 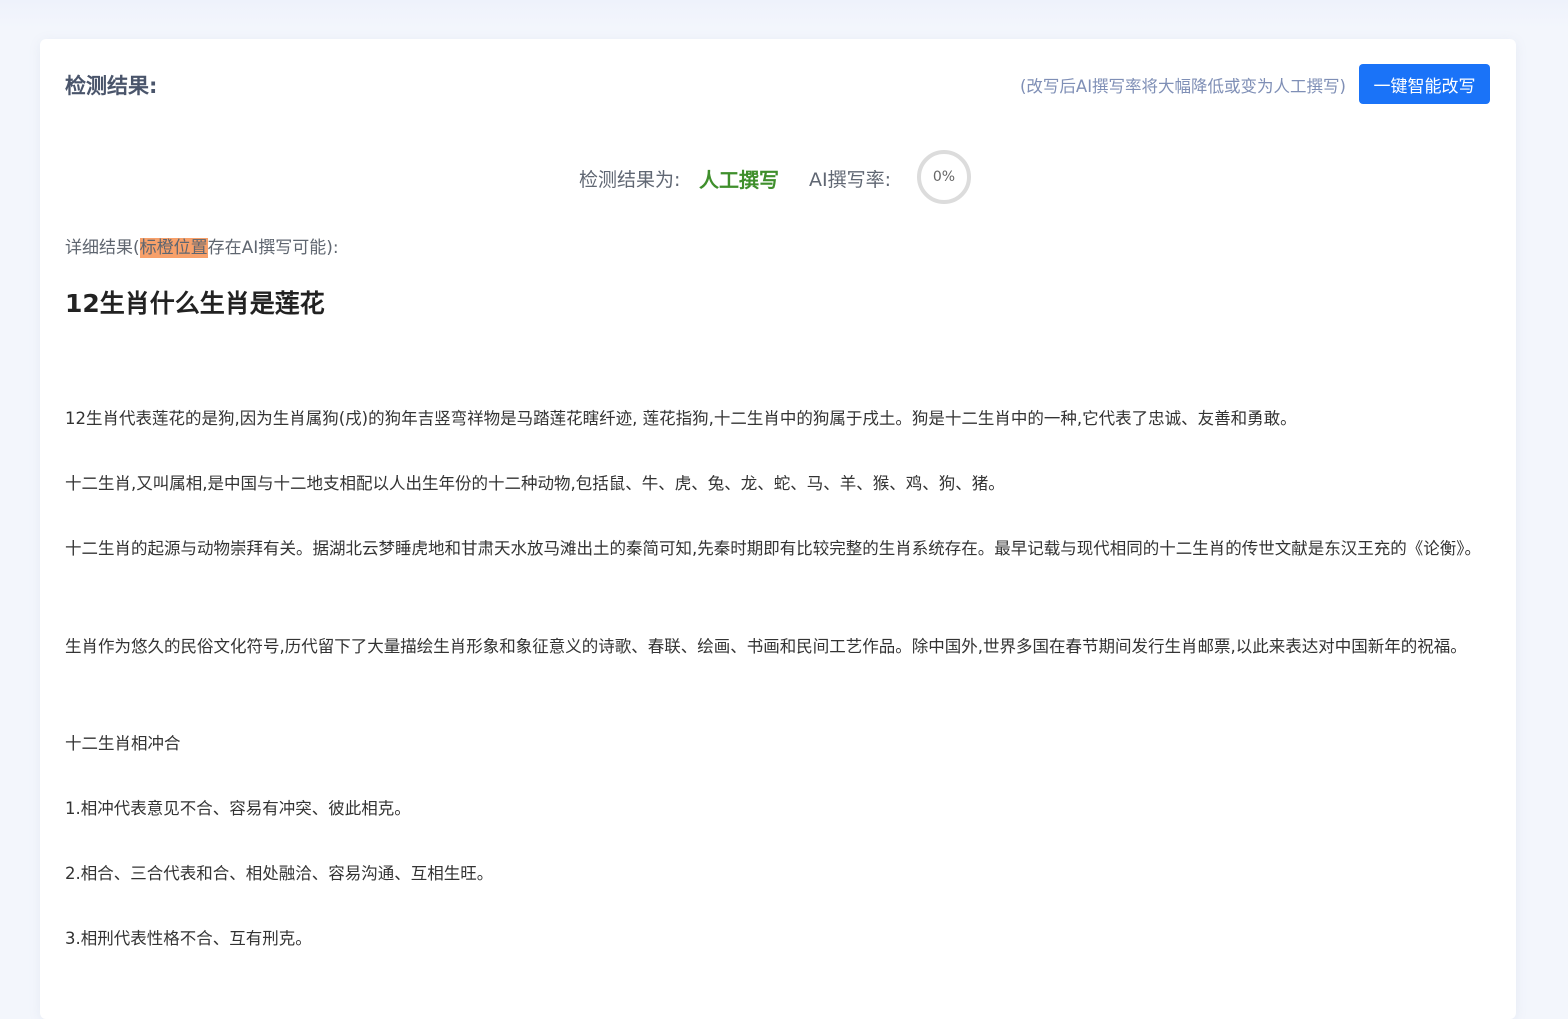 I want to click on top-notice-strip, so click(x=784, y=14).